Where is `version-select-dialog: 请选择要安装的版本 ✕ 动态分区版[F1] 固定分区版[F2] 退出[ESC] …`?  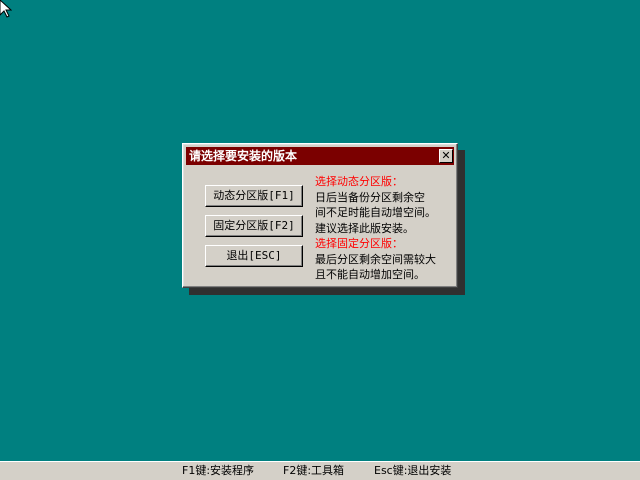
version-select-dialog: 请选择要安装的版本 ✕ 动态分区版[F1] 固定分区版[F2] 退出[ESC] … is located at coordinates (320, 215).